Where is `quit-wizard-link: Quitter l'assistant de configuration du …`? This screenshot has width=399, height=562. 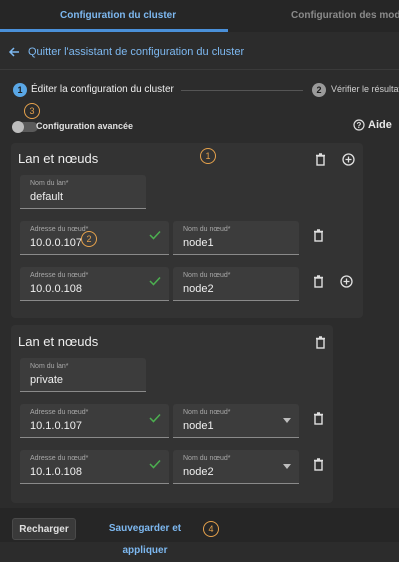
quit-wizard-link: Quitter l'assistant de configuration du … is located at coordinates (158, 52).